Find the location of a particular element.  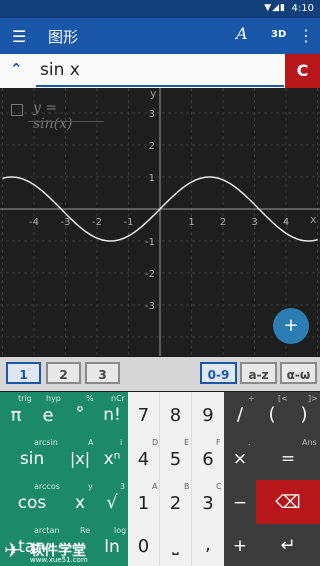

backspace-icon: ⌫ is located at coordinates (288, 502).